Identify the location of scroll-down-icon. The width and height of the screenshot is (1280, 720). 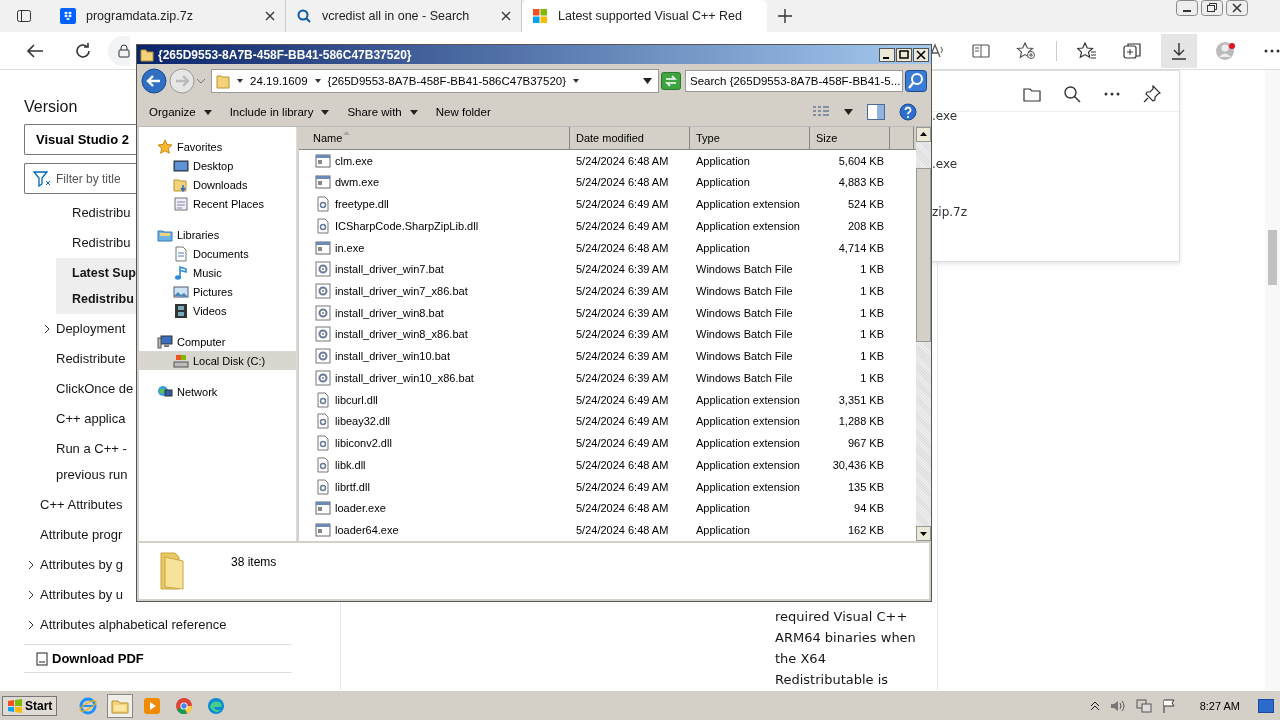
(923, 533).